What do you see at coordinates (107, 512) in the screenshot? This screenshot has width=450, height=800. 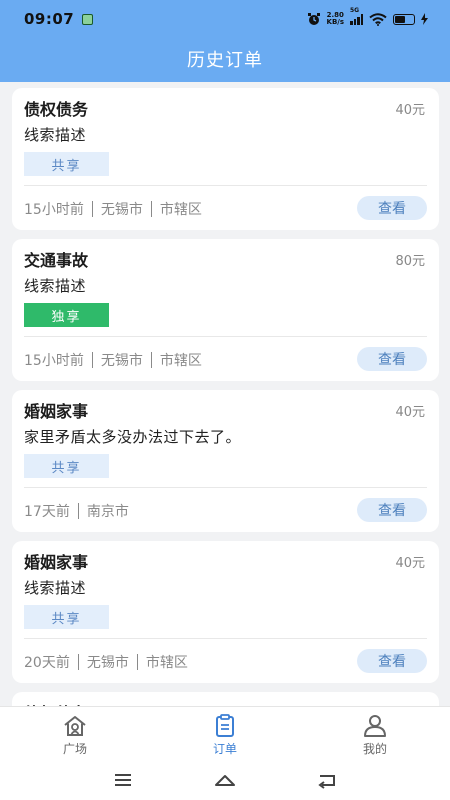 I see `order-city: 南京市` at bounding box center [107, 512].